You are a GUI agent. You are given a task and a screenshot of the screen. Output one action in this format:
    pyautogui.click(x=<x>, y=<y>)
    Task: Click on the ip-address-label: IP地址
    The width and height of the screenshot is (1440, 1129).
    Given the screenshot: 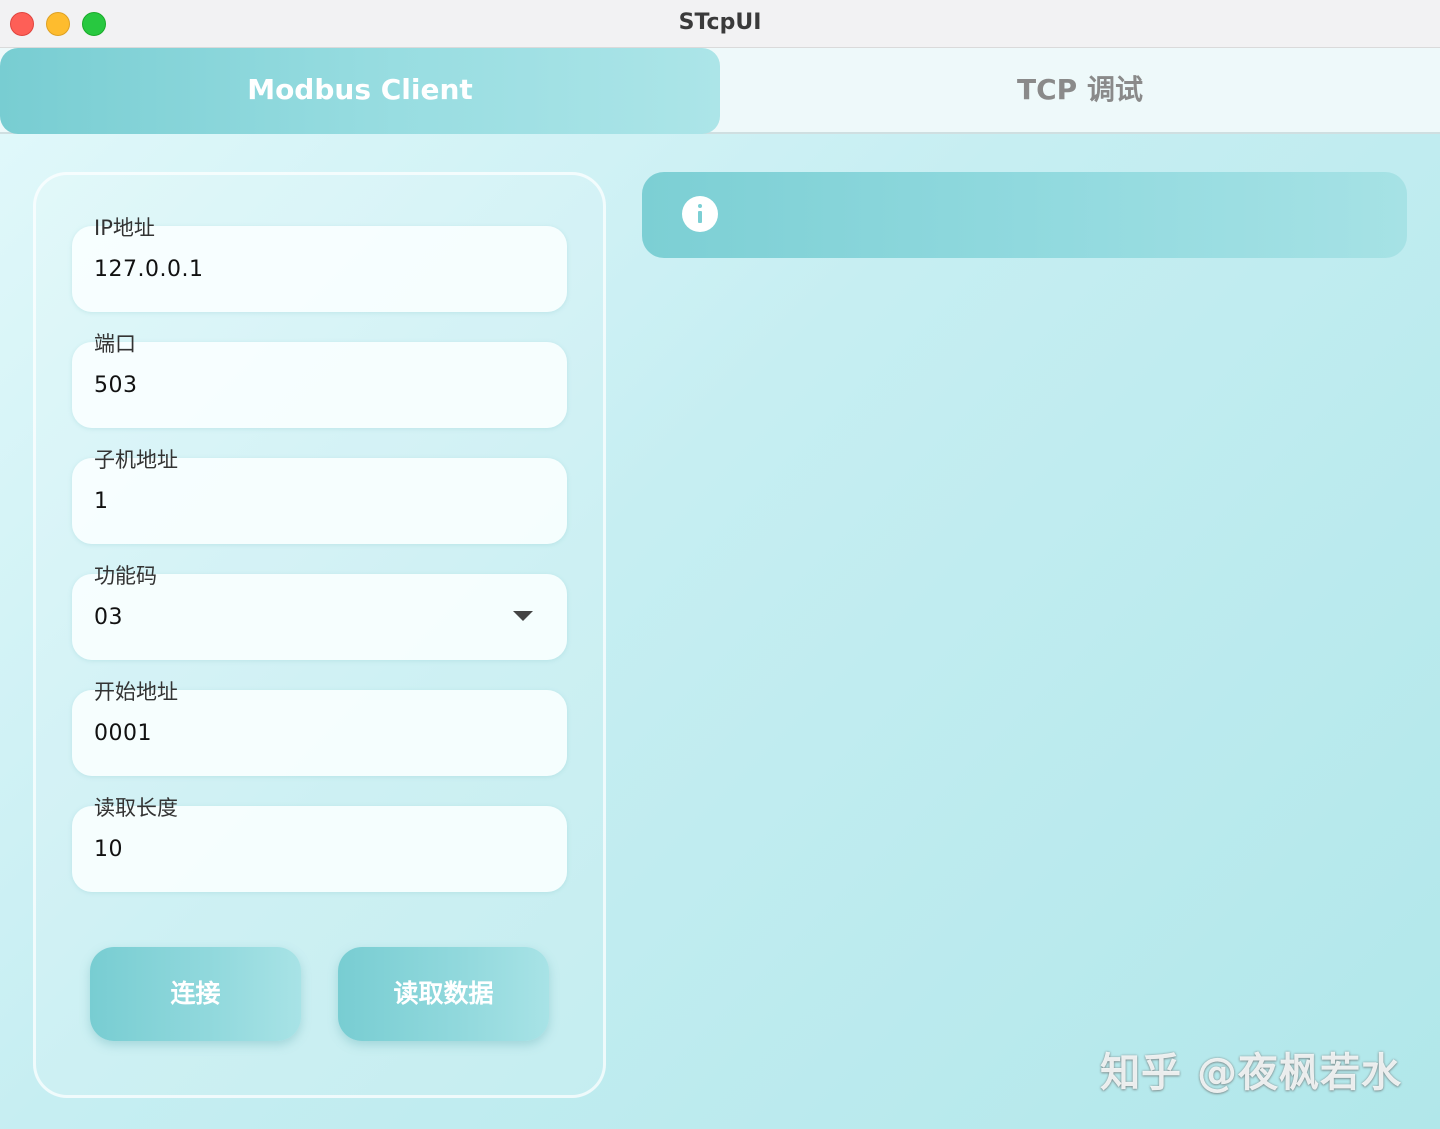 What is the action you would take?
    pyautogui.click(x=124, y=228)
    